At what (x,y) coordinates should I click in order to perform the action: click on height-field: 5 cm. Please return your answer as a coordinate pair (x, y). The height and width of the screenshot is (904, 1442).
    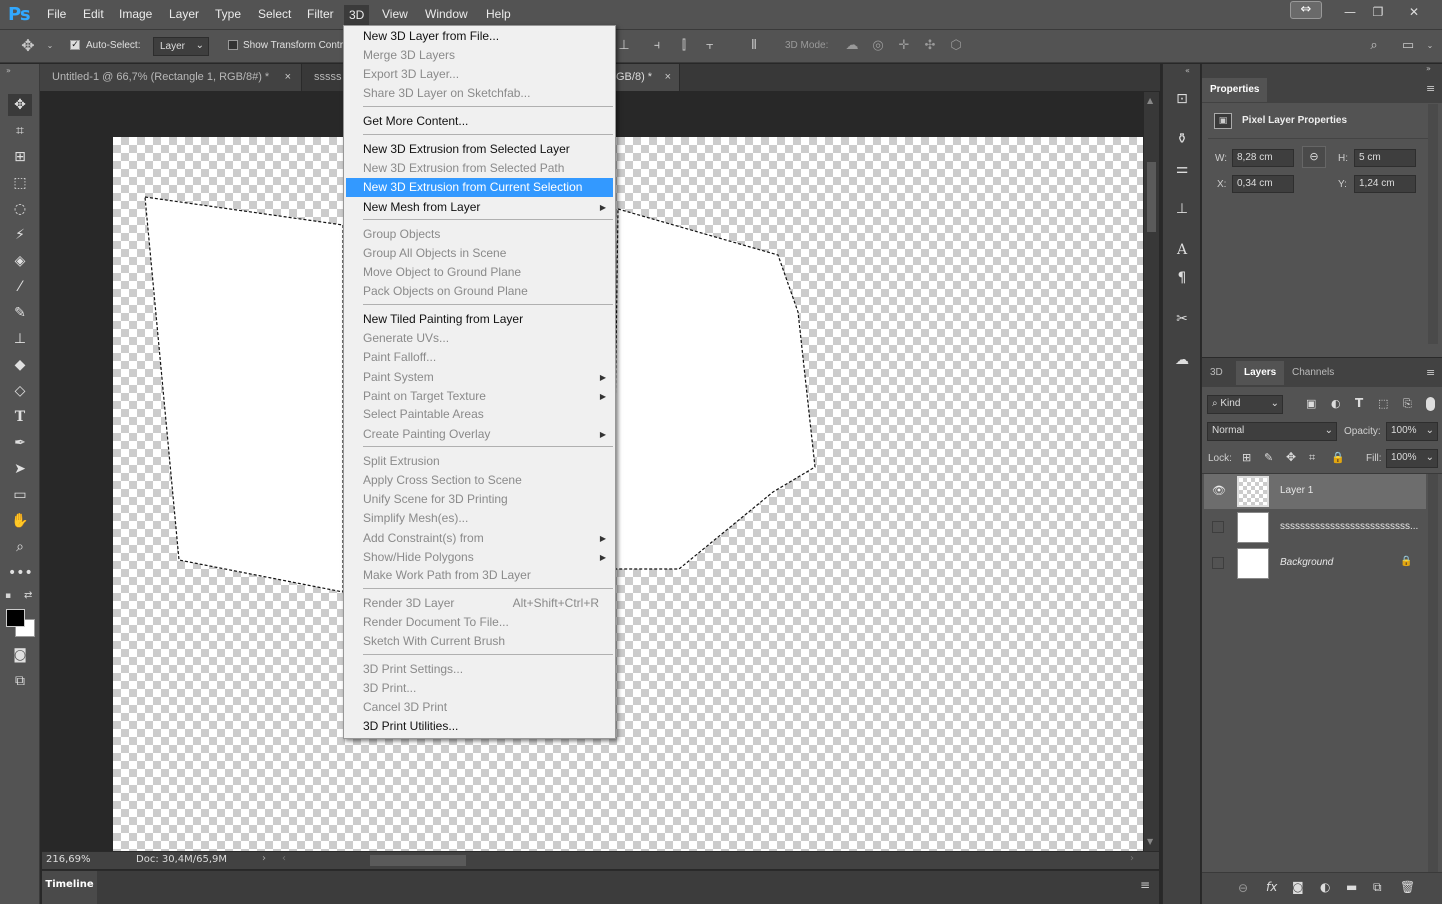
    Looking at the image, I should click on (1385, 158).